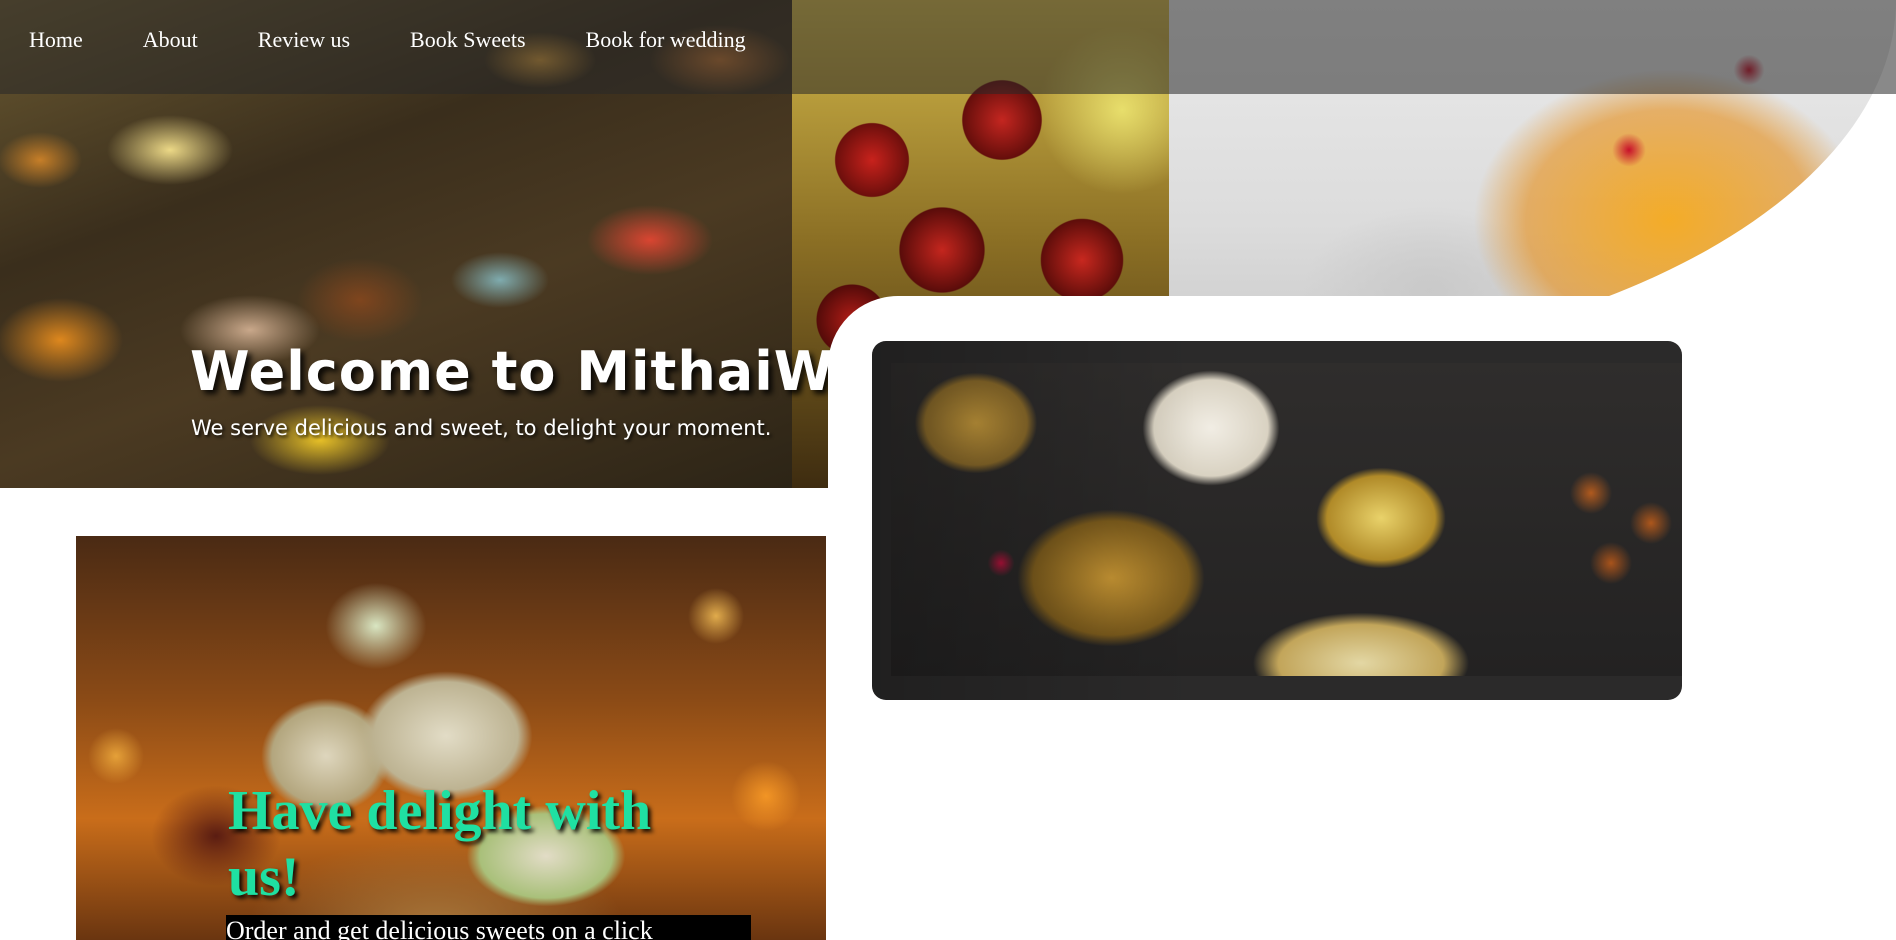 The image size is (1896, 940). Describe the element at coordinates (170, 40) in the screenshot. I see `nav-link-about: About` at that location.